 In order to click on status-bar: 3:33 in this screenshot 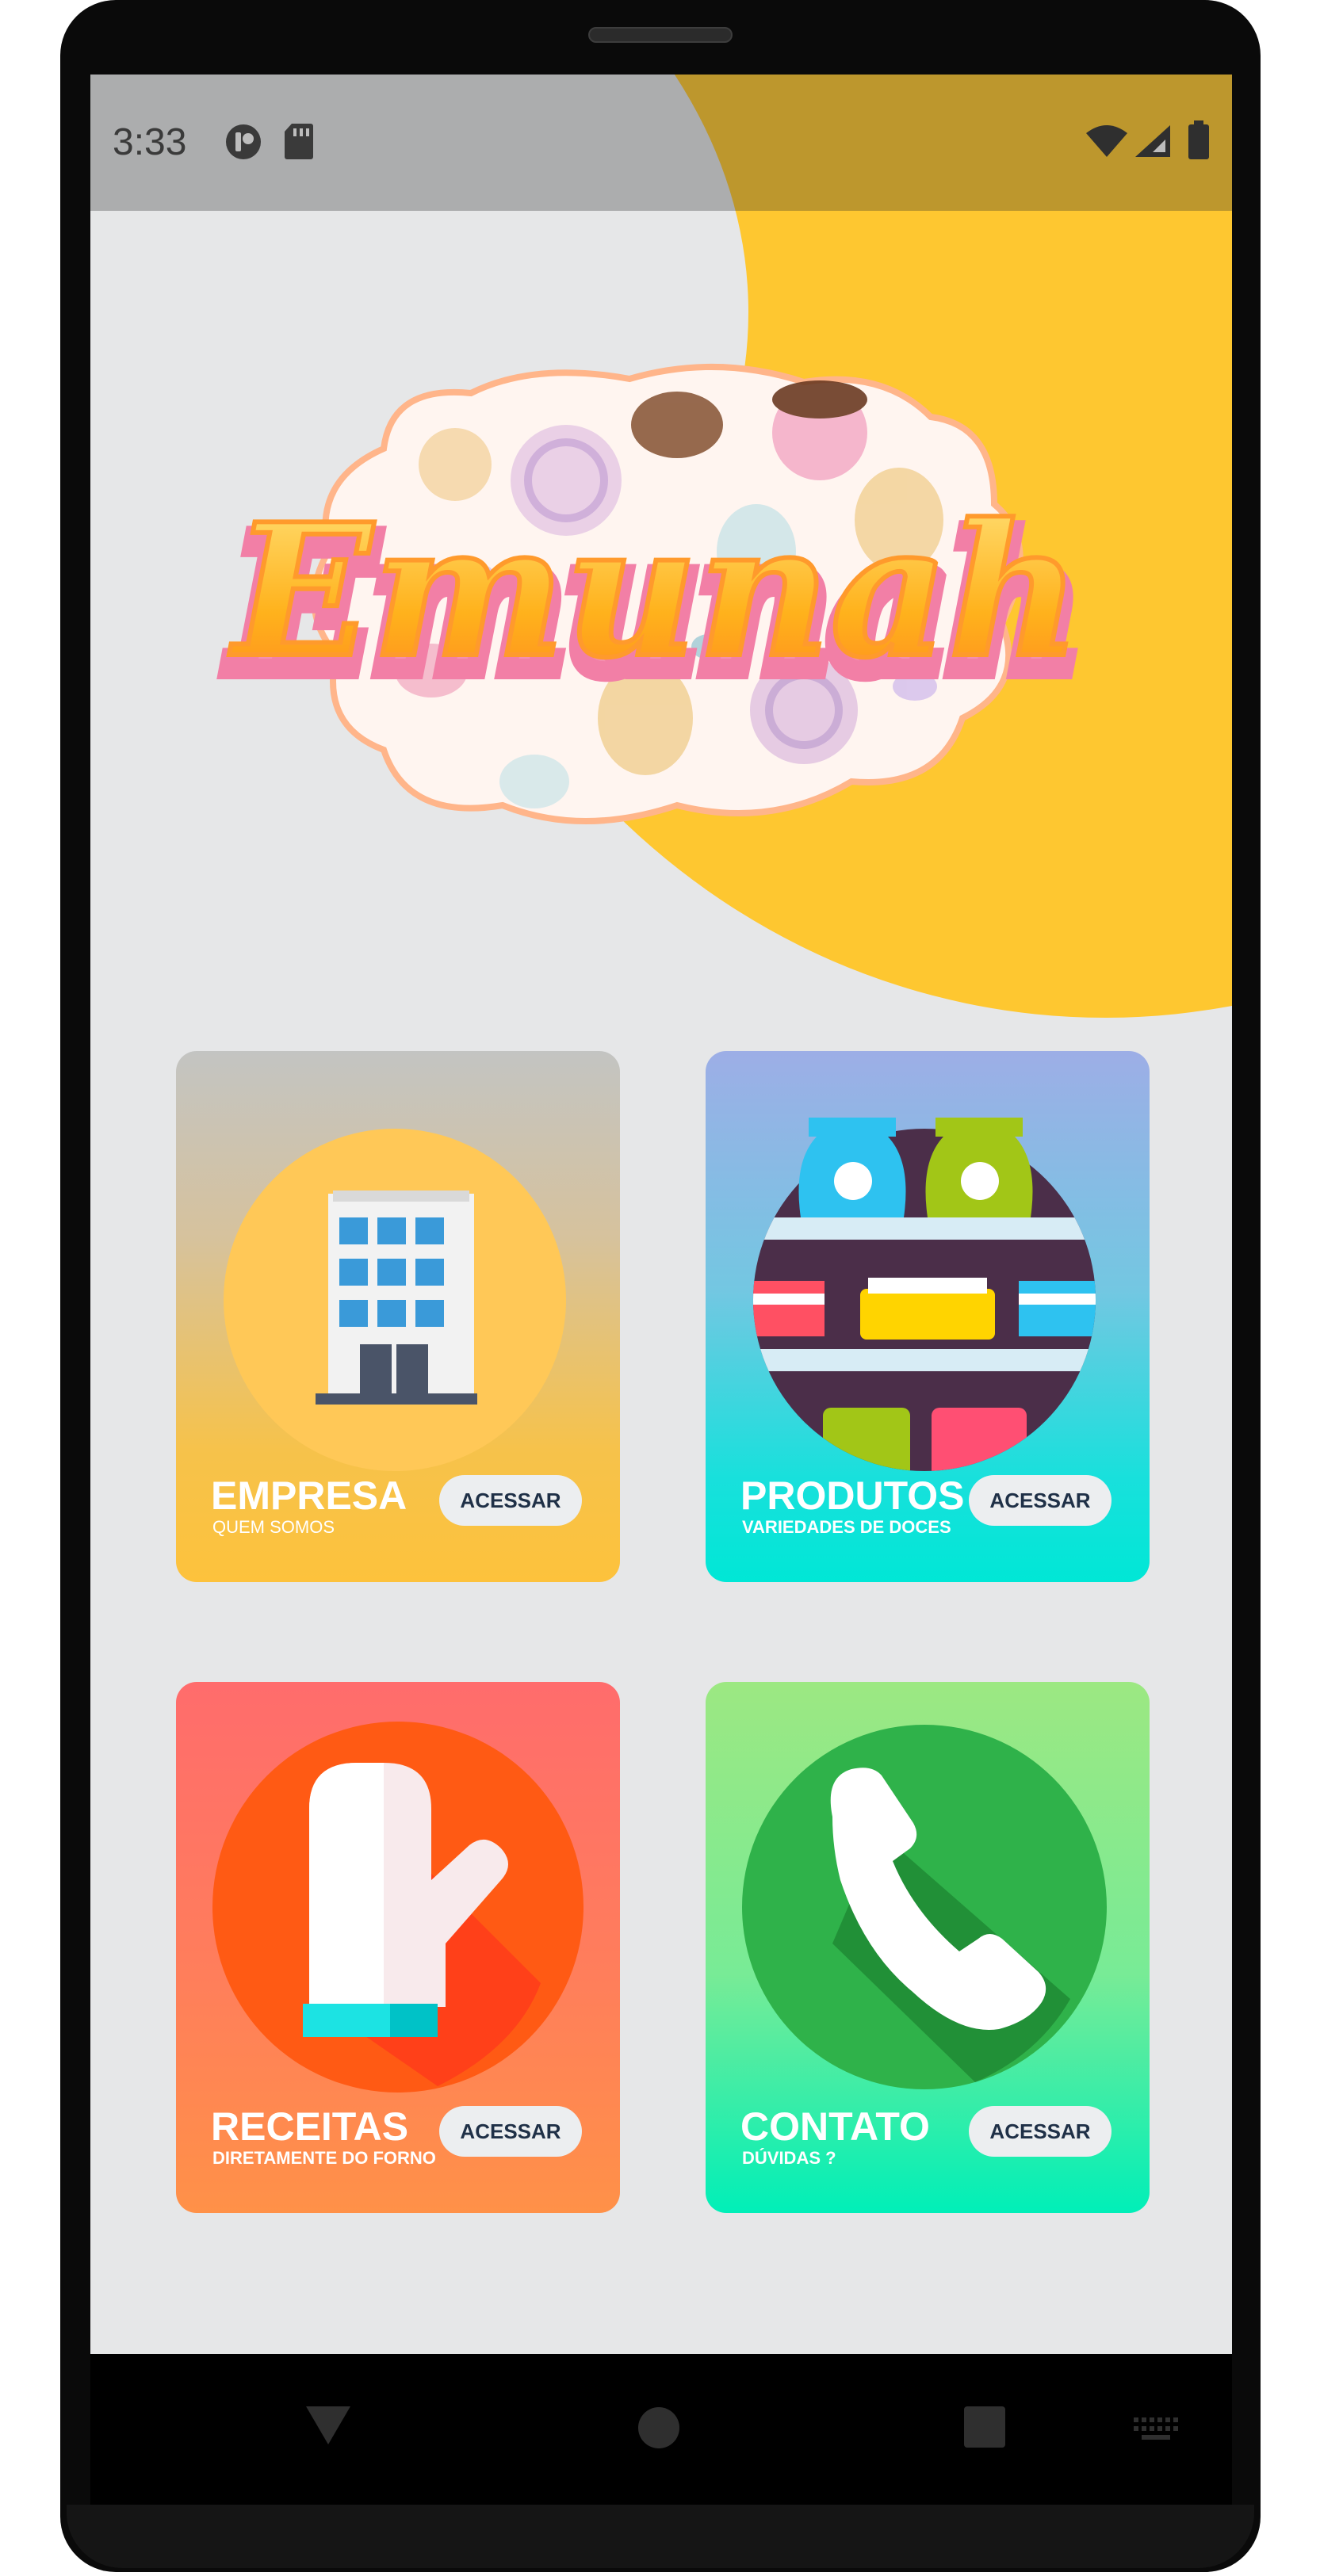, I will do `click(661, 143)`.